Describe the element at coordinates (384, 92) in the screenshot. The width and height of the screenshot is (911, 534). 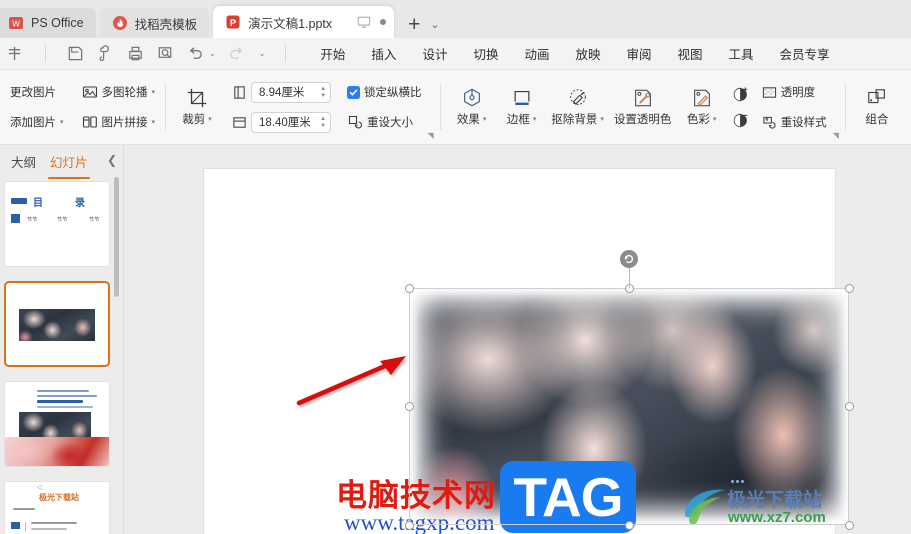
I see `lock-aspect-ratio-row: 锁定纵横比` at that location.